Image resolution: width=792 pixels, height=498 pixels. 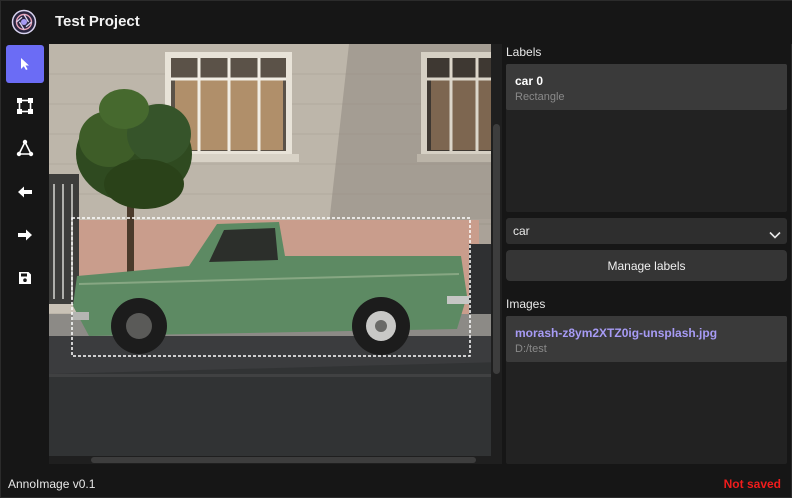 What do you see at coordinates (529, 81) in the screenshot?
I see `label-item-name: car 0` at bounding box center [529, 81].